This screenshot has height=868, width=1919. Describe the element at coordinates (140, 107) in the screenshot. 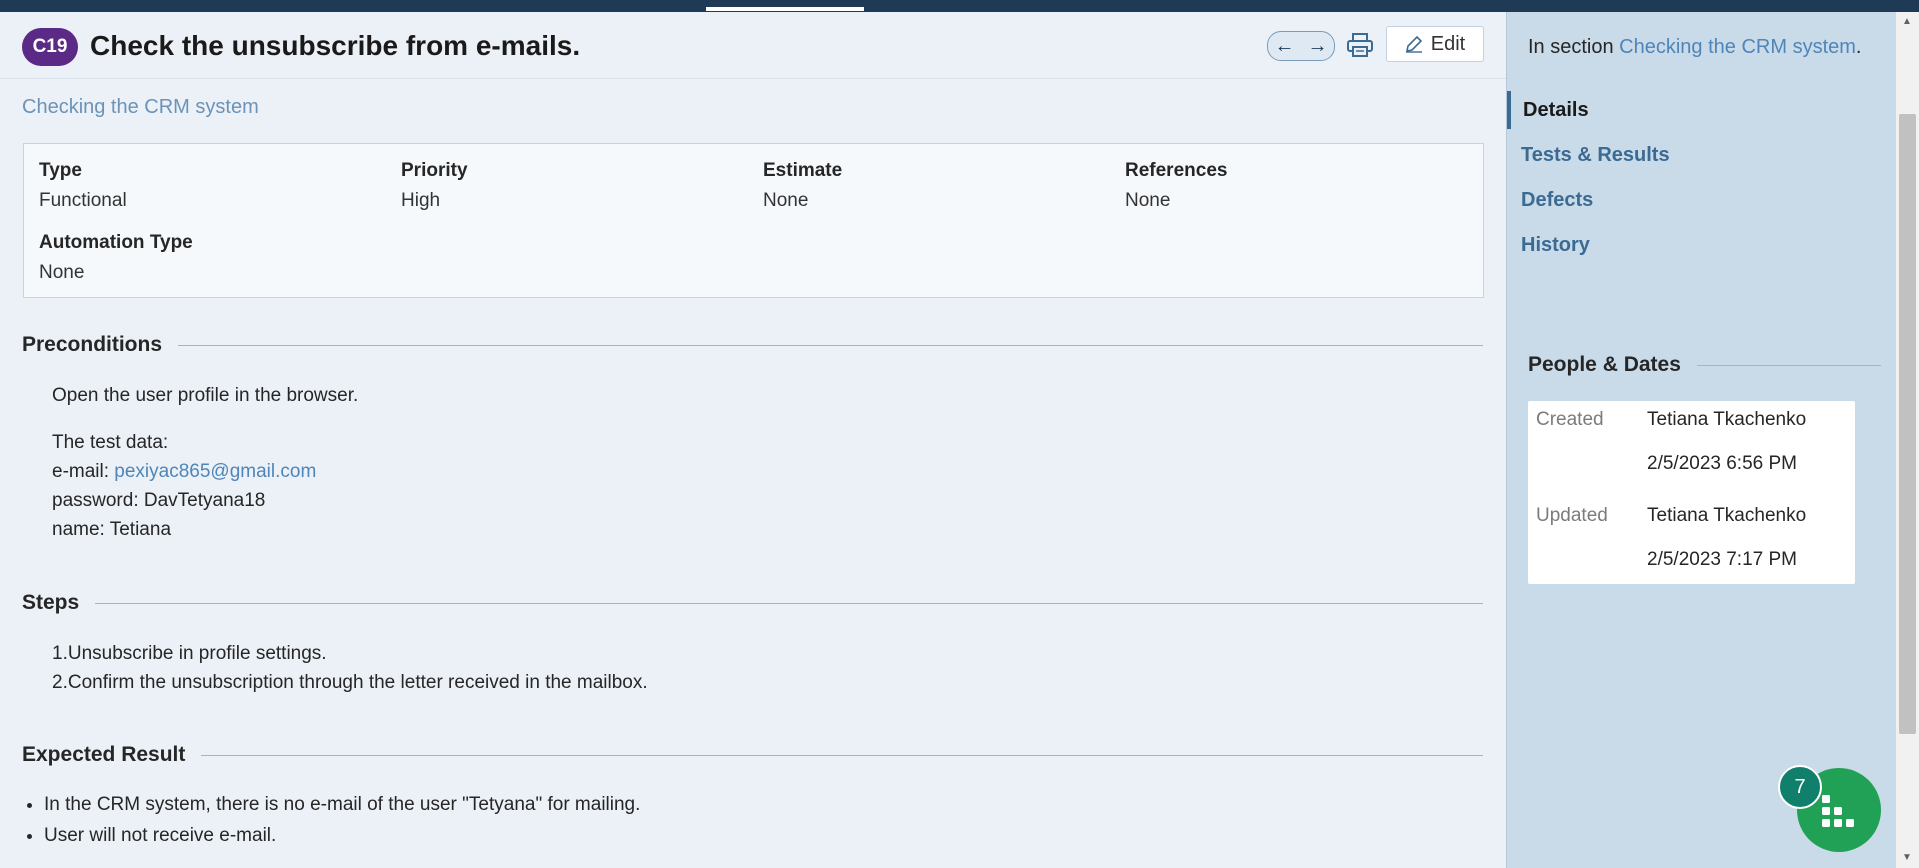

I see `section-breadcrumb-link: Checking the CRM system` at that location.